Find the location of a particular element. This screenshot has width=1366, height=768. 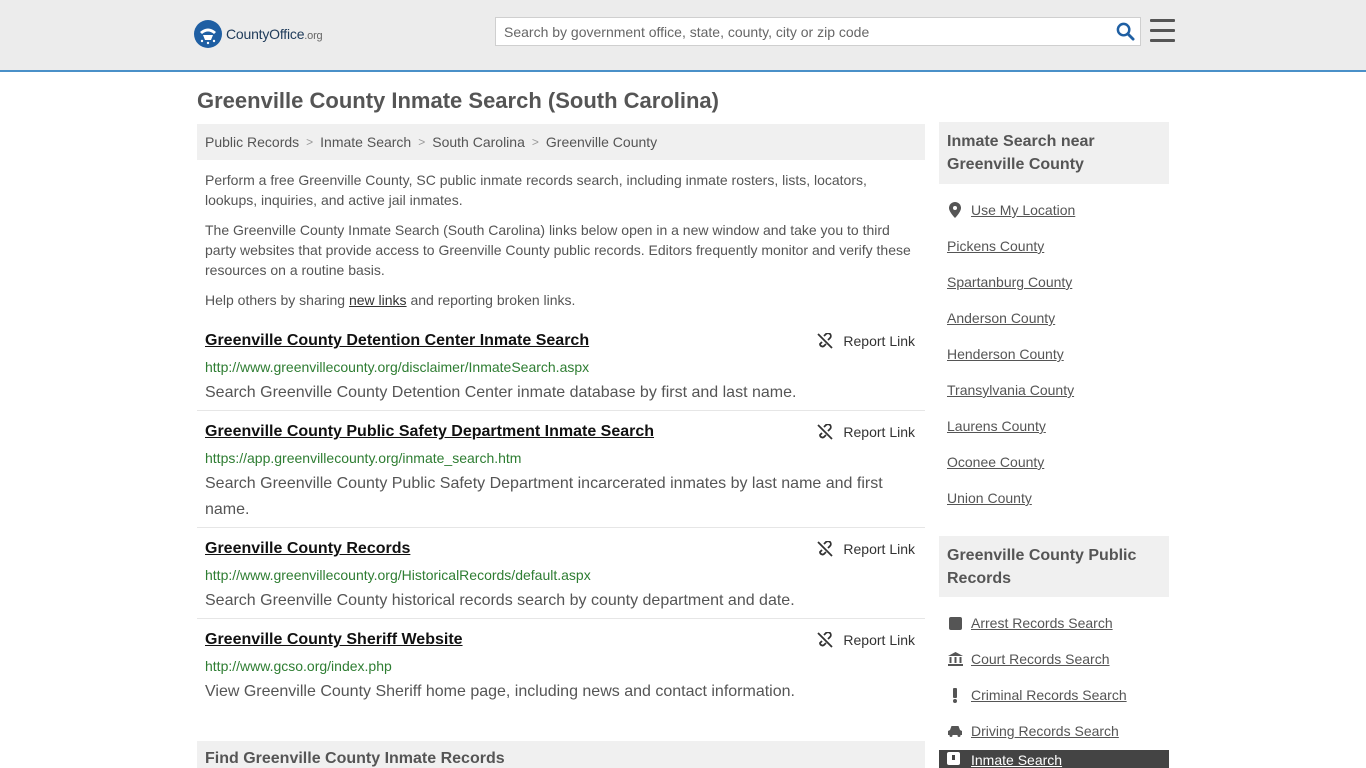

car-icon is located at coordinates (955, 731).